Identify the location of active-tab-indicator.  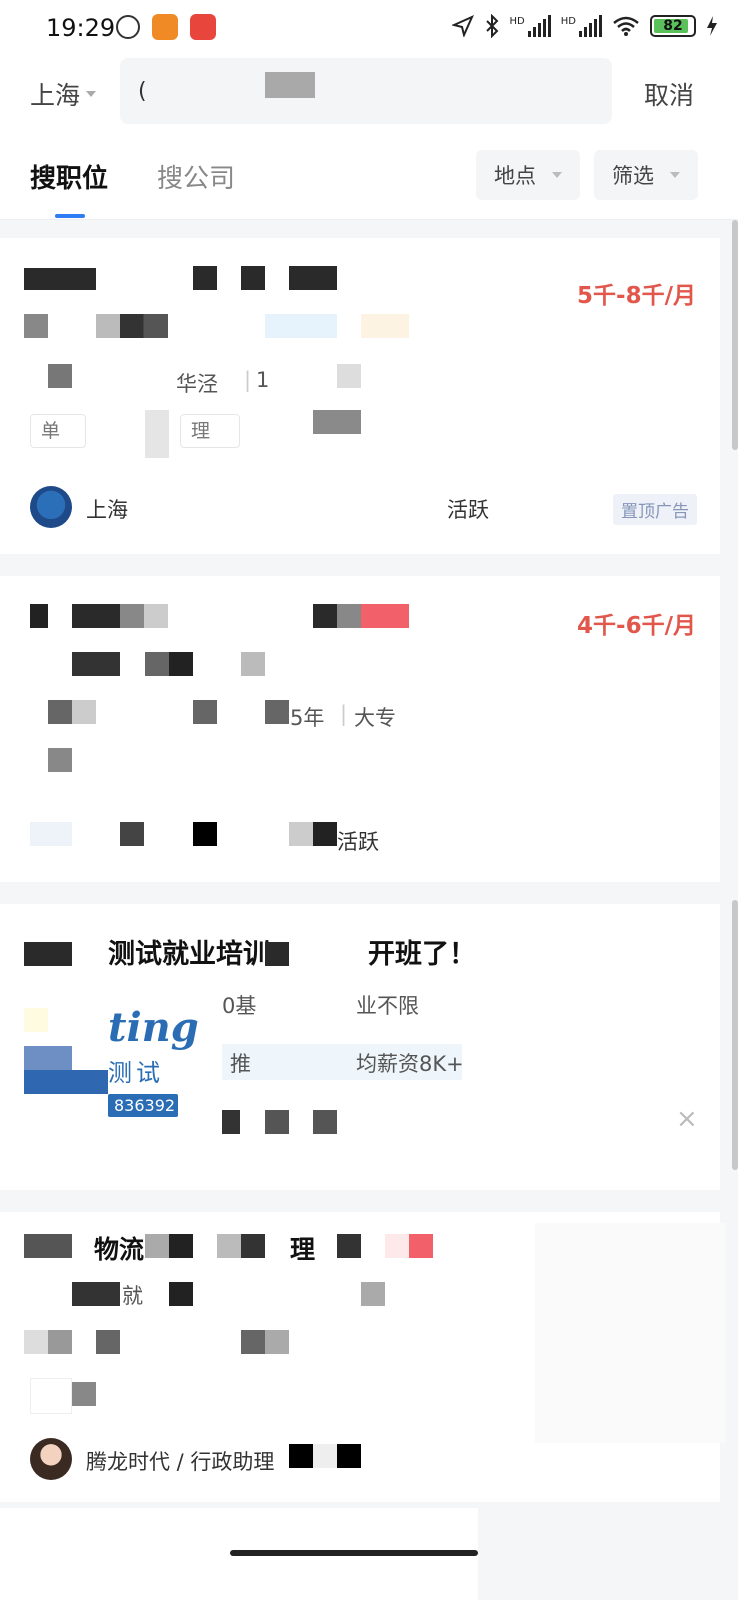
(70, 216).